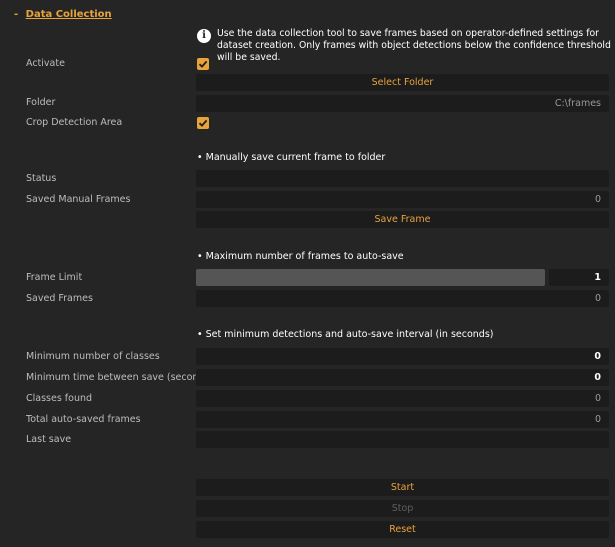 This screenshot has width=615, height=547. What do you see at coordinates (204, 36) in the screenshot?
I see `info-icon: i` at bounding box center [204, 36].